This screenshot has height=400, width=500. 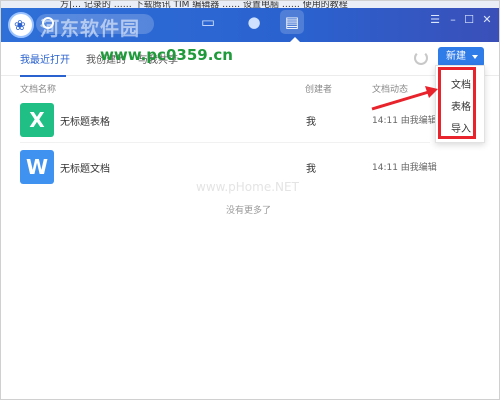 What do you see at coordinates (469, 20) in the screenshot?
I see `maximize-icon: ☐` at bounding box center [469, 20].